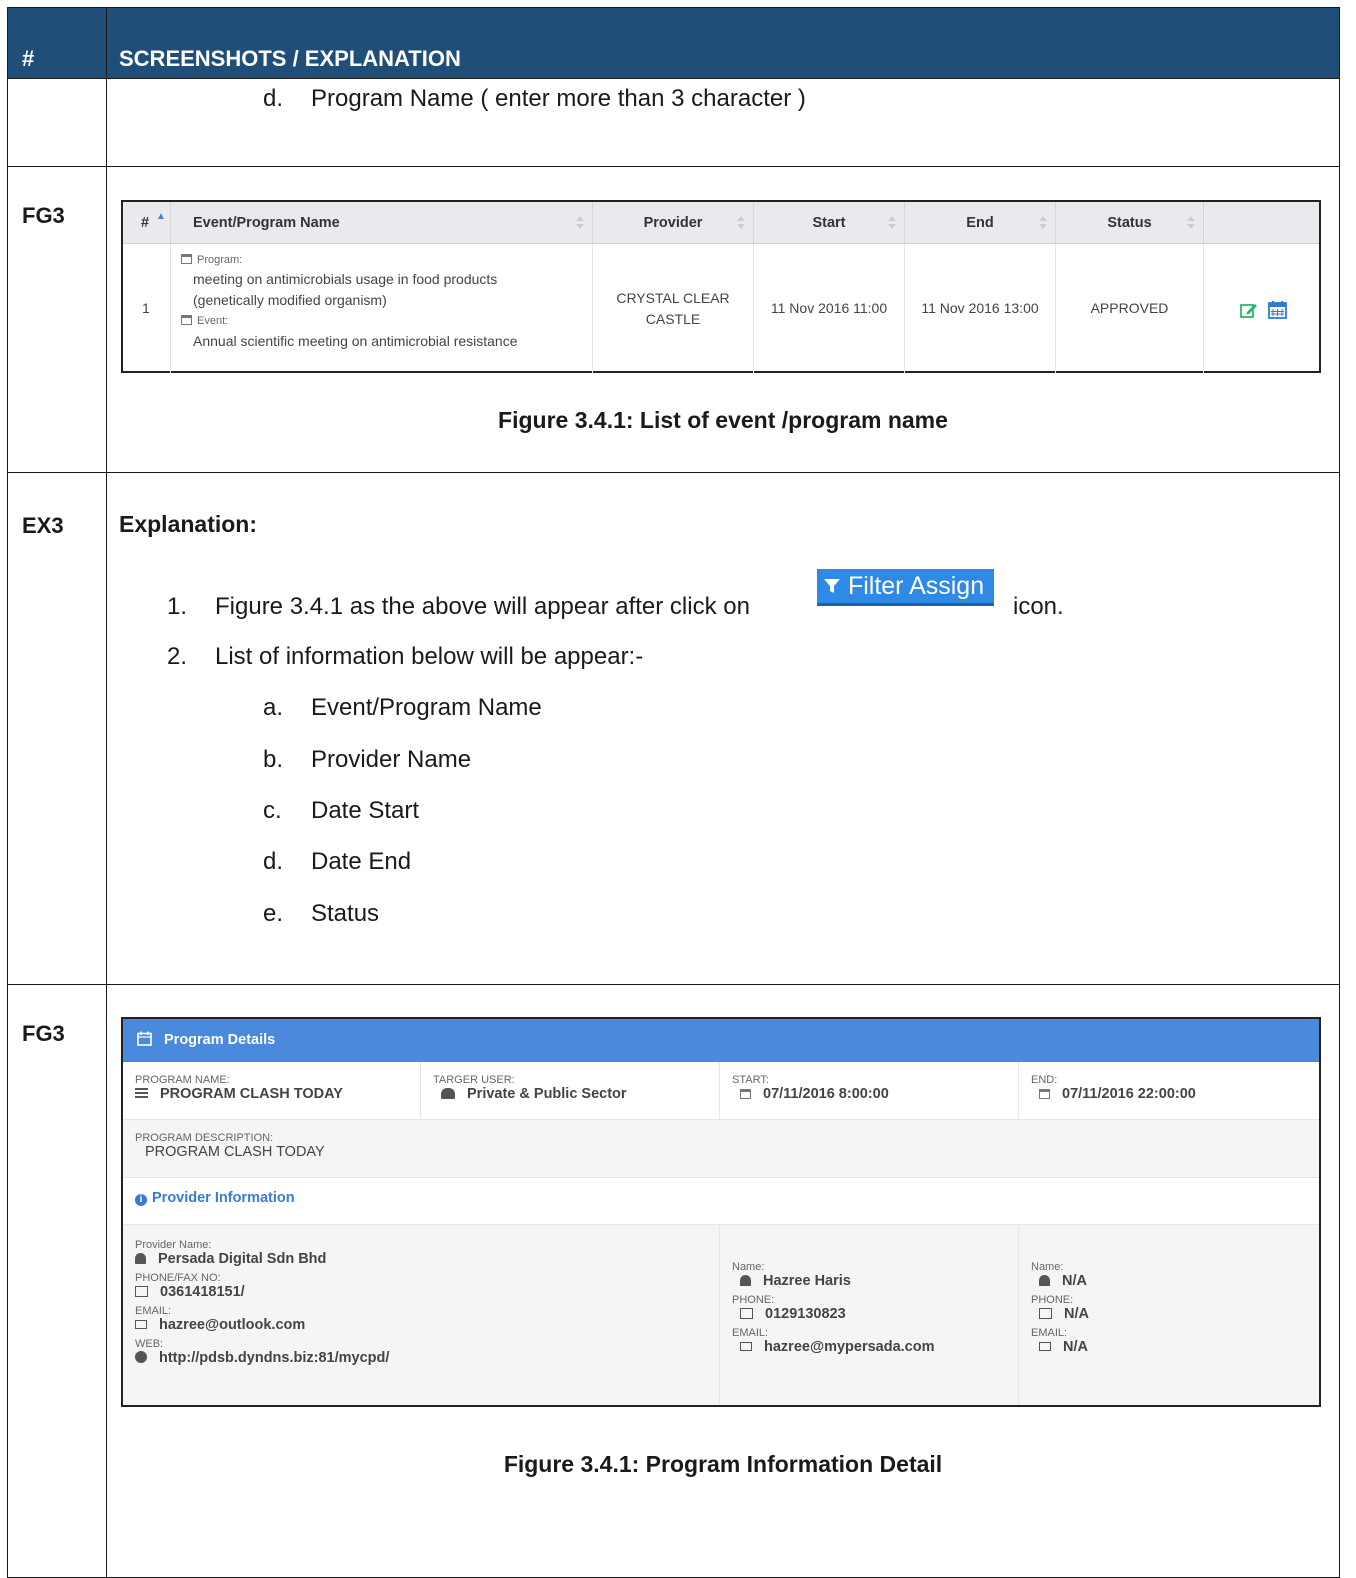 The image size is (1356, 1578). What do you see at coordinates (57, 728) in the screenshot?
I see `row-id: EX3` at bounding box center [57, 728].